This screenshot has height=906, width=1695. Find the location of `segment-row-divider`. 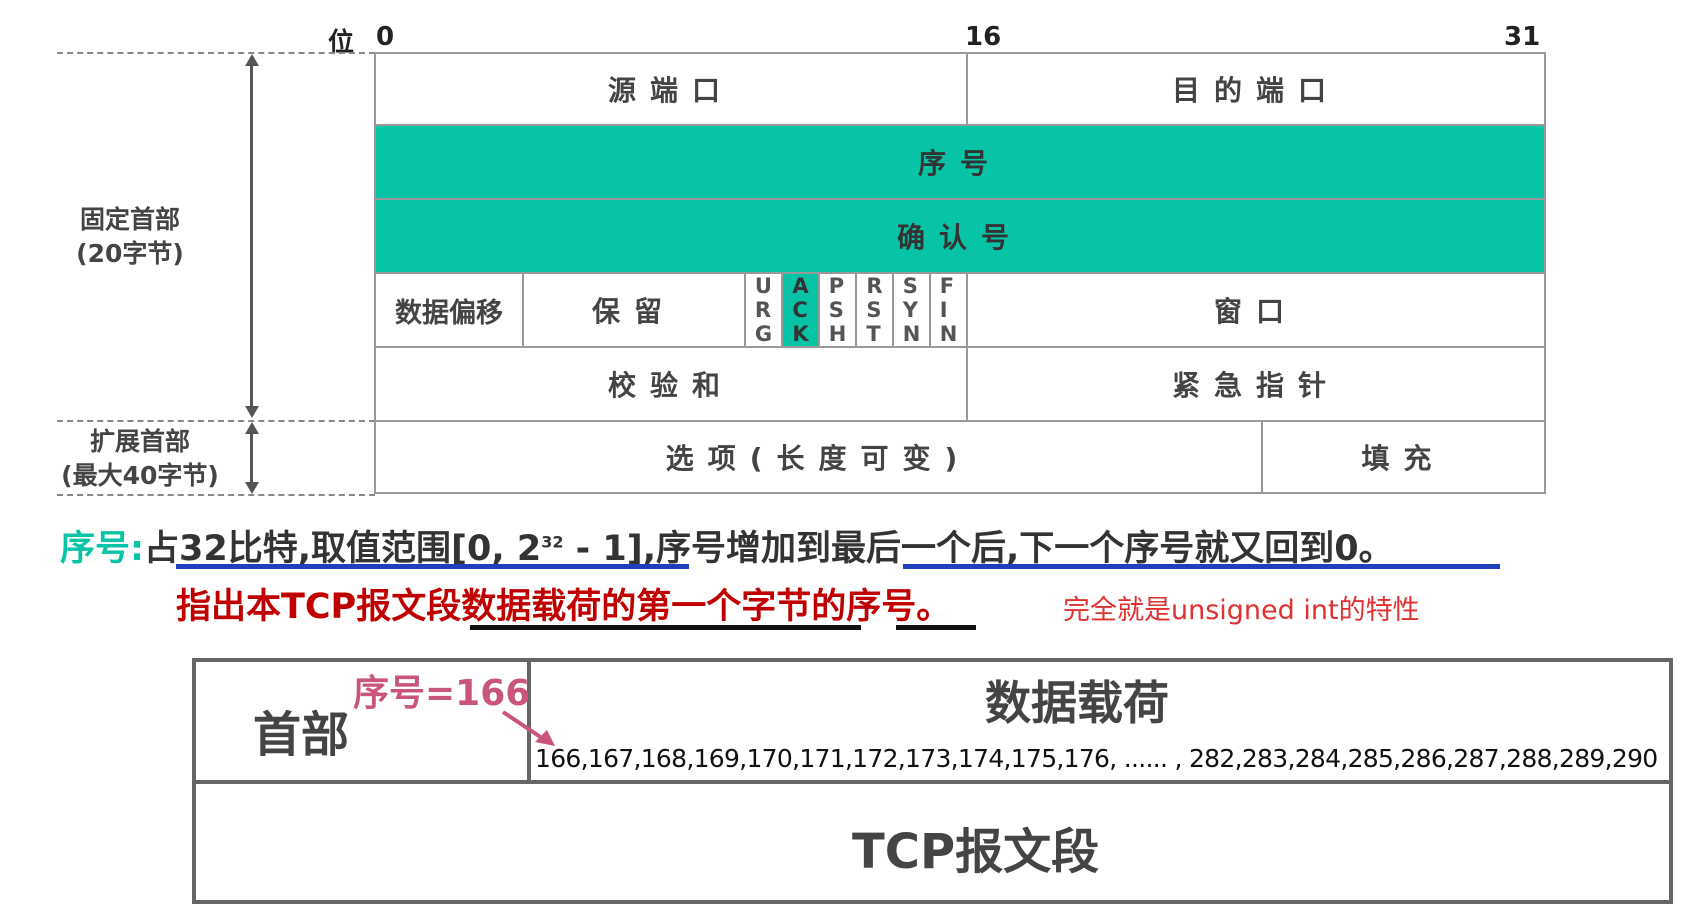

segment-row-divider is located at coordinates (932, 782).